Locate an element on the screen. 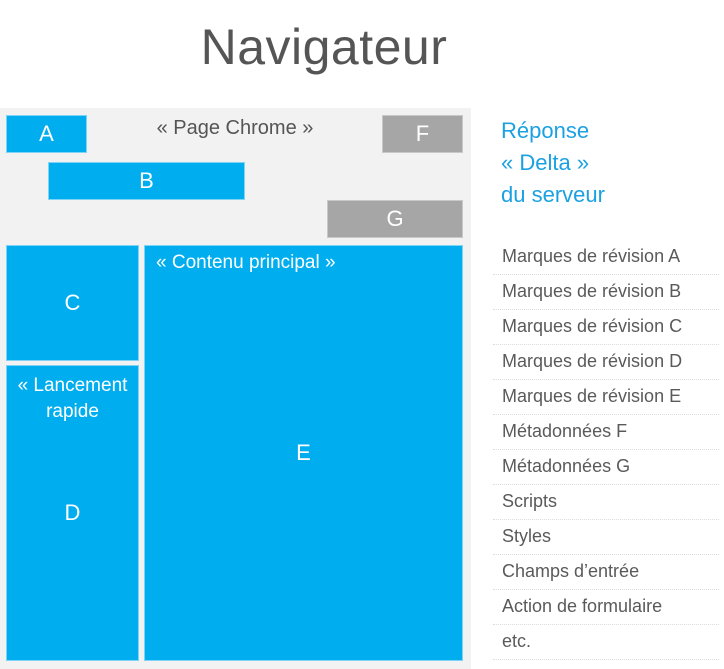 The image size is (724, 669). list-item: Scripts is located at coordinates (606, 502).